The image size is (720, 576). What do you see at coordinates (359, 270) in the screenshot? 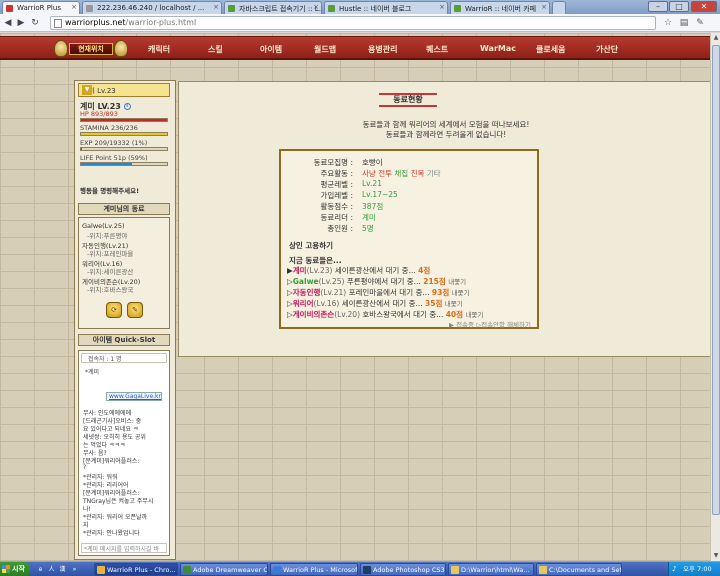
I see `member-row: ▶계미(Lv.23) 세이른광산에서 대기 중... 4점` at bounding box center [359, 270].